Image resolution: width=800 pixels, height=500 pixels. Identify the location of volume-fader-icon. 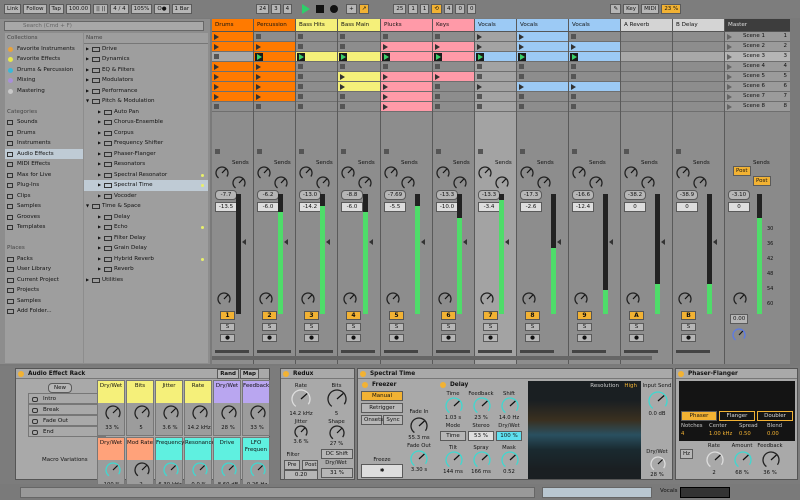
(559, 242).